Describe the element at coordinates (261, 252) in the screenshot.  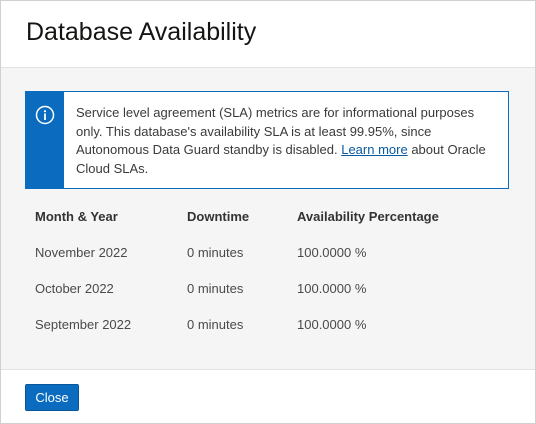
I see `table-row: November 2022 0 minutes 100.0000 %` at that location.